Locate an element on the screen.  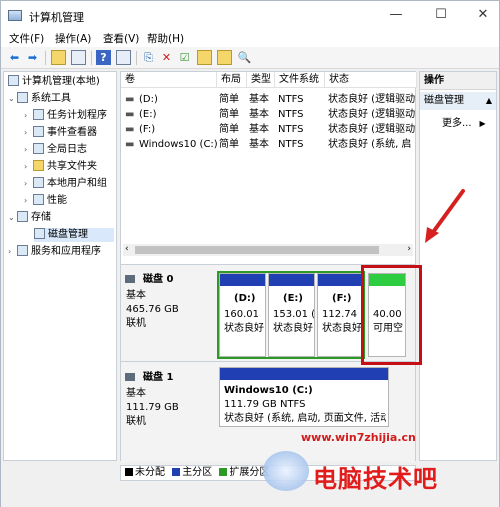
table-row: ▬ (E:) 简单 基本 NTFS 状态良好 (逻辑驱动 is located at coordinates (268, 114).